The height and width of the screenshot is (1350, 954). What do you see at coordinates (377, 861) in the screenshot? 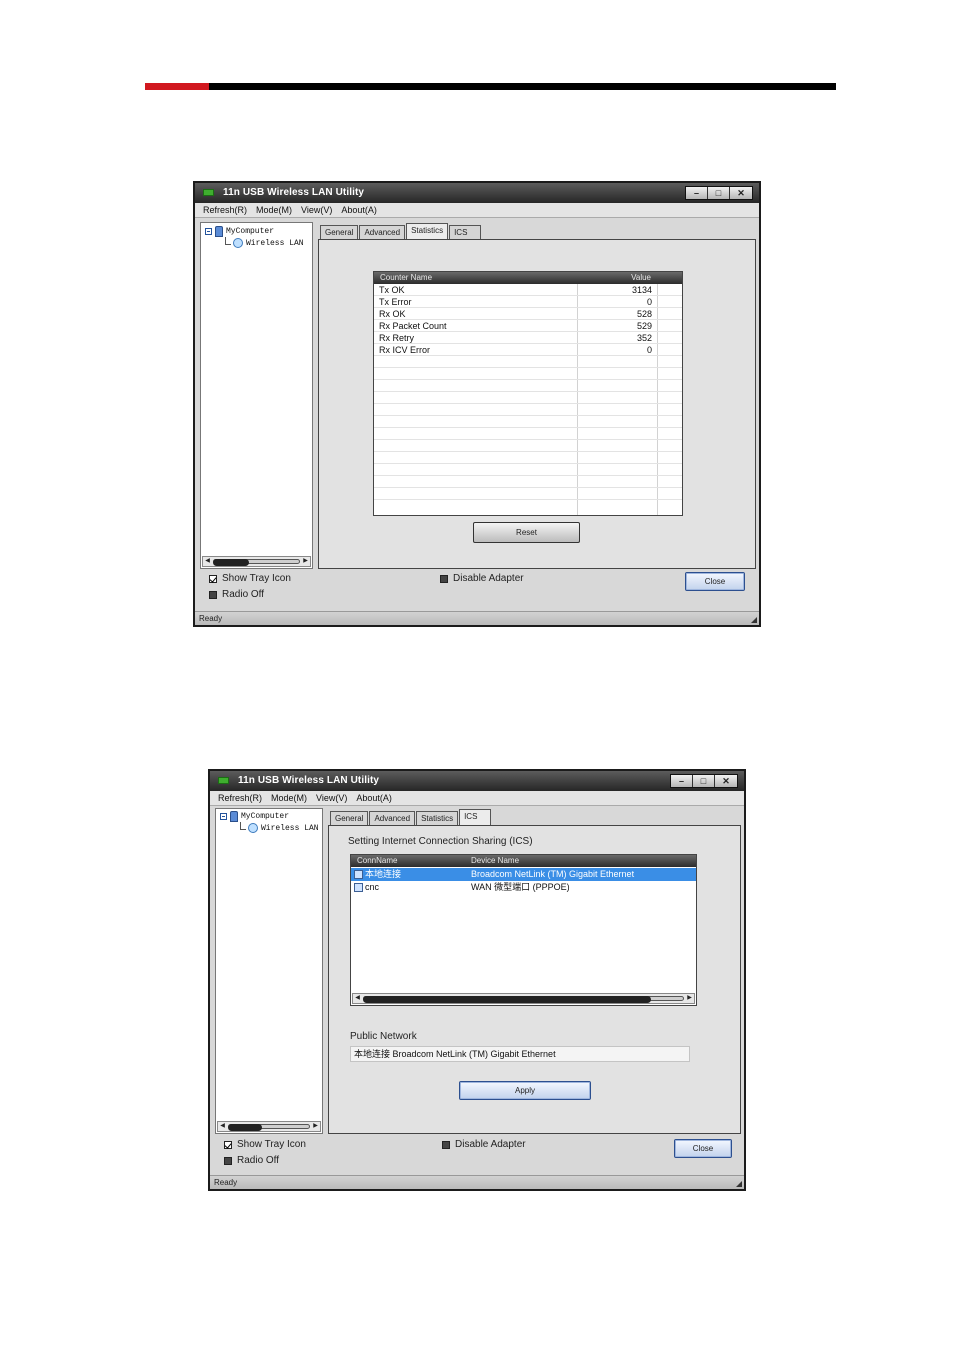
I see `column-connname: ConnName` at bounding box center [377, 861].